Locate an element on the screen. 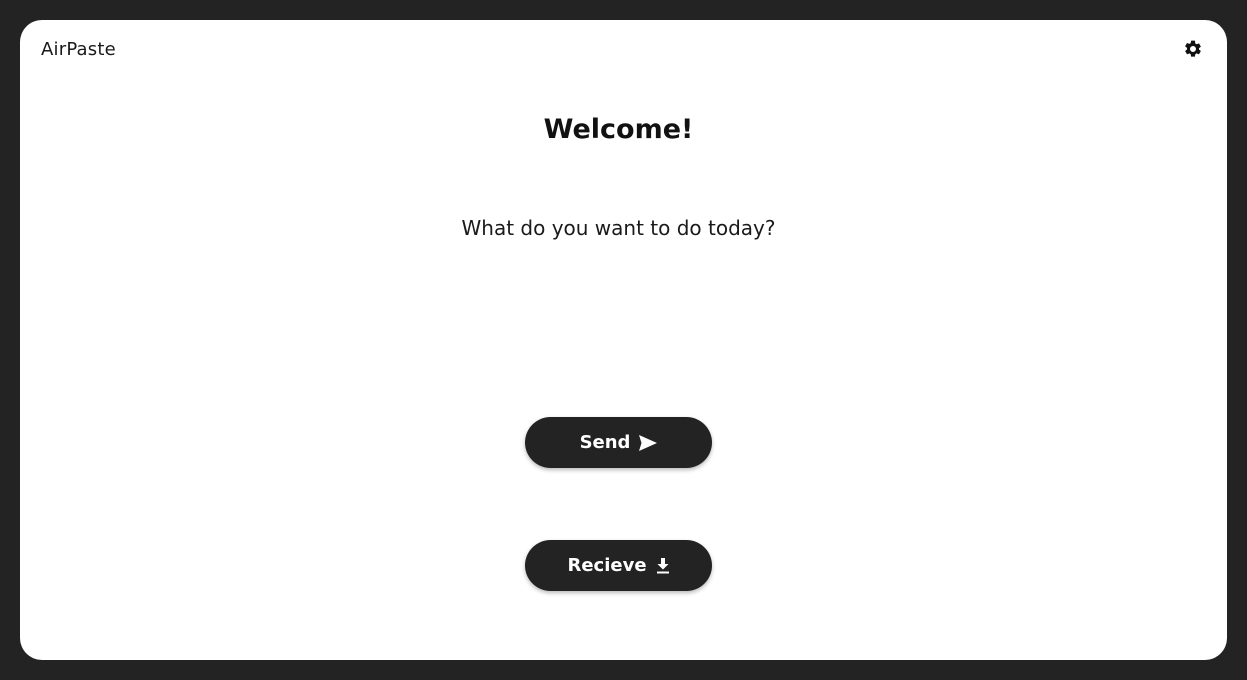 The width and height of the screenshot is (1247, 680). welcome-heading: Welcome! is located at coordinates (618, 129).